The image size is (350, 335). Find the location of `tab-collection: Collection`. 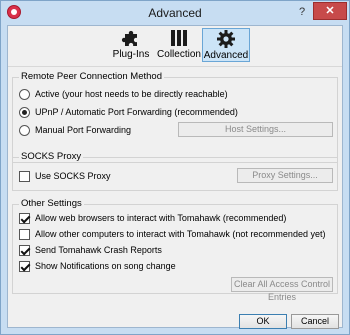

tab-collection: Collection is located at coordinates (179, 45).